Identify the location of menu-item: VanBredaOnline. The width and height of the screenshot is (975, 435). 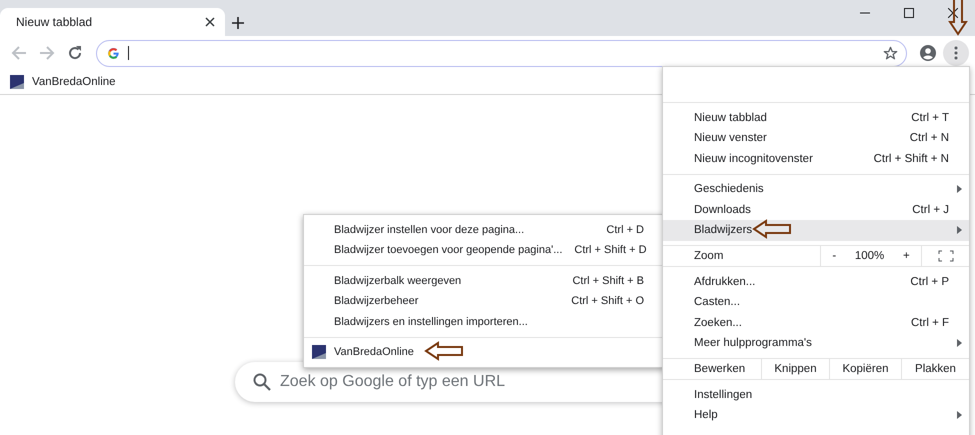
(484, 352).